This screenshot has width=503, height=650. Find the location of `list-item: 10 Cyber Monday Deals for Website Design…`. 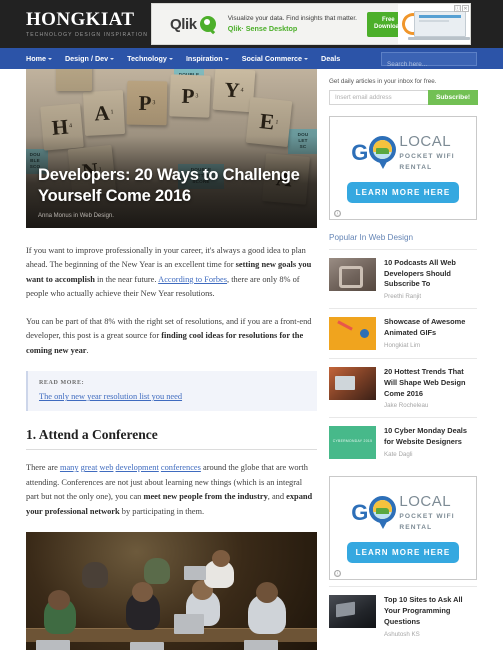

list-item: 10 Cyber Monday Deals for Website Design… is located at coordinates (403, 442).